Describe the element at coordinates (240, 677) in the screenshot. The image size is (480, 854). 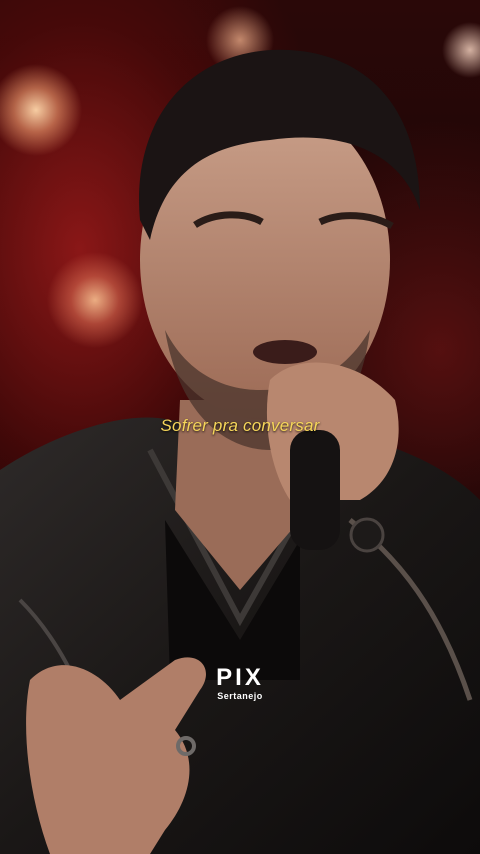
I see `watermark-logo-title: PIX` at that location.